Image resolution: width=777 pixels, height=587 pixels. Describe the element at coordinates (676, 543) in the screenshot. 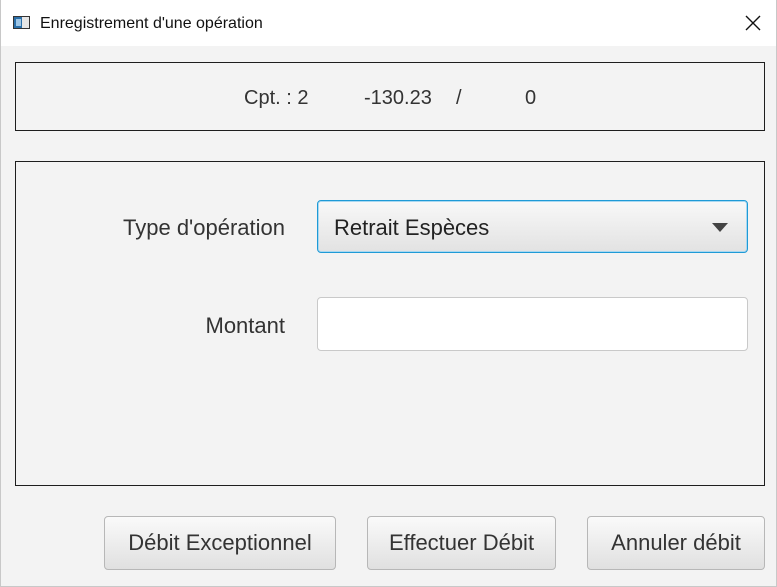

I see `cancel-debit-button: Annuler débit` at that location.